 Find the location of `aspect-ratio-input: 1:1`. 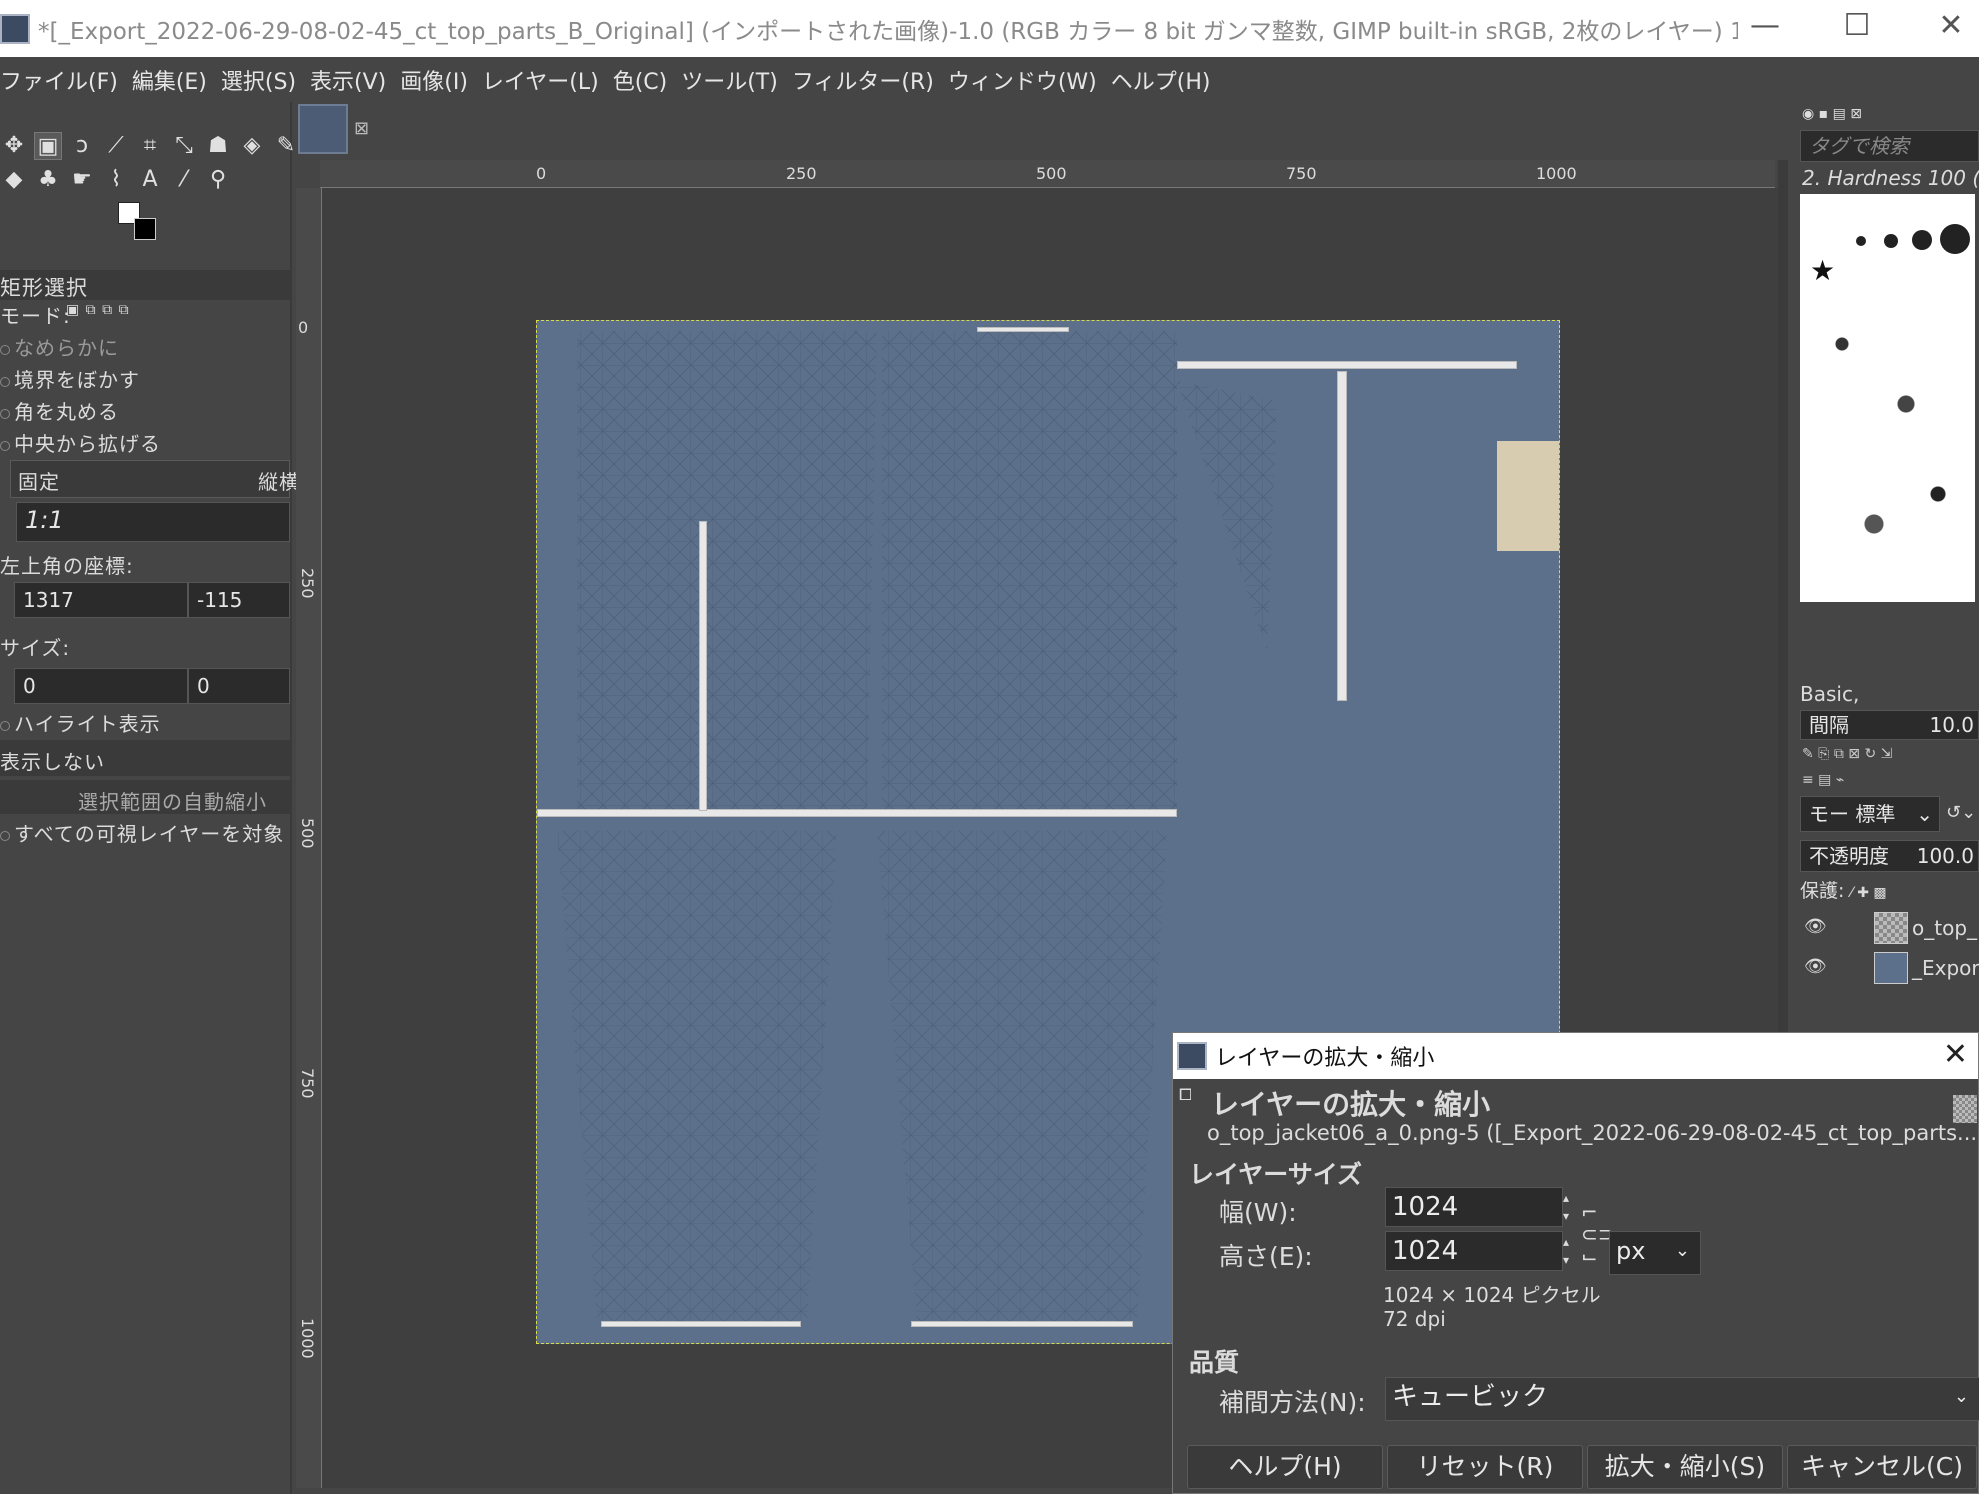

aspect-ratio-input: 1:1 is located at coordinates (153, 522).